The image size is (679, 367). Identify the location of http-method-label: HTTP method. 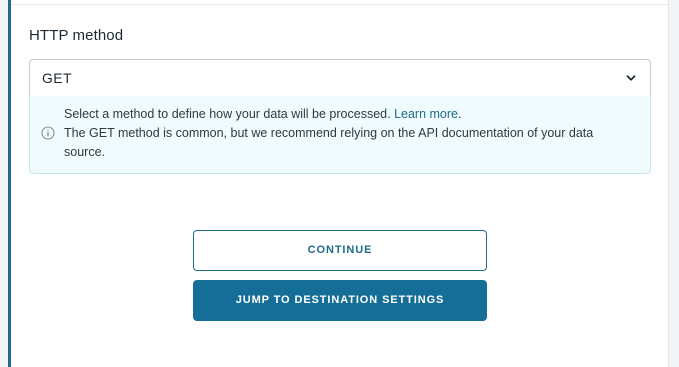
(76, 35).